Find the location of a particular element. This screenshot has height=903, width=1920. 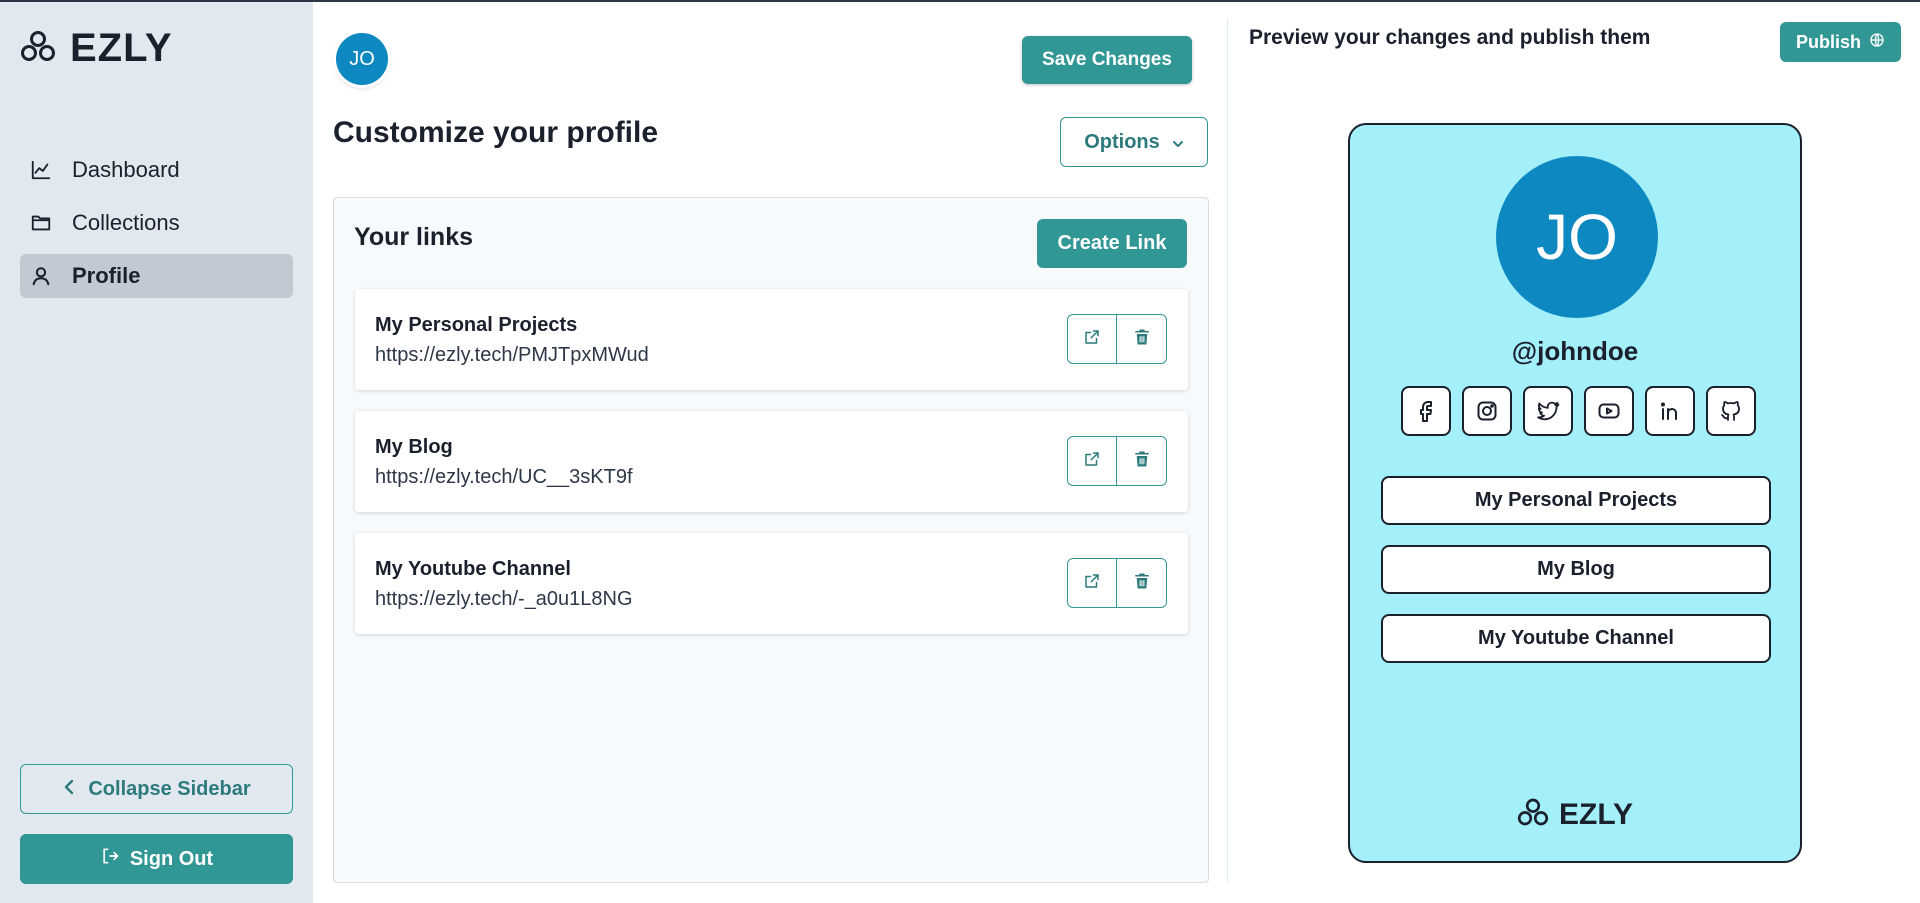

sidebar-item-profile: Profile is located at coordinates (156, 276).